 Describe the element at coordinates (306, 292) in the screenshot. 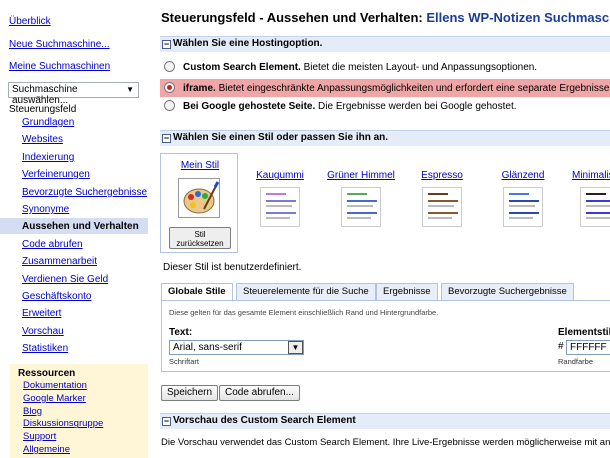

I see `tab-search-controls: Steuerelemente für die Suche` at that location.